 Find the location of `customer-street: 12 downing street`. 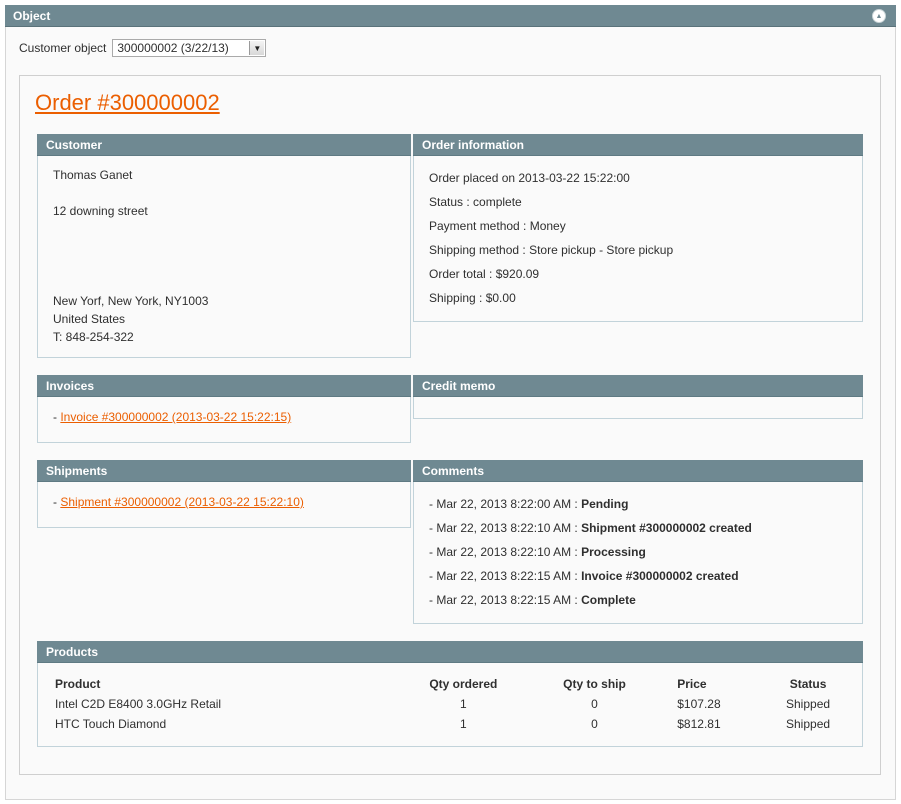

customer-street: 12 downing street is located at coordinates (100, 211).